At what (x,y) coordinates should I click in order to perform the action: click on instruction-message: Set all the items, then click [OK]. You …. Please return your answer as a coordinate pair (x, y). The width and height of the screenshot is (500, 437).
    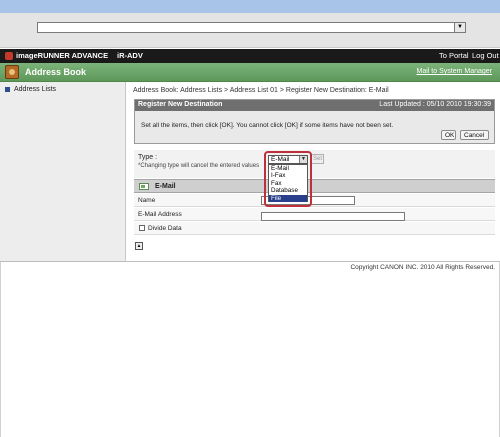
    Looking at the image, I should click on (267, 125).